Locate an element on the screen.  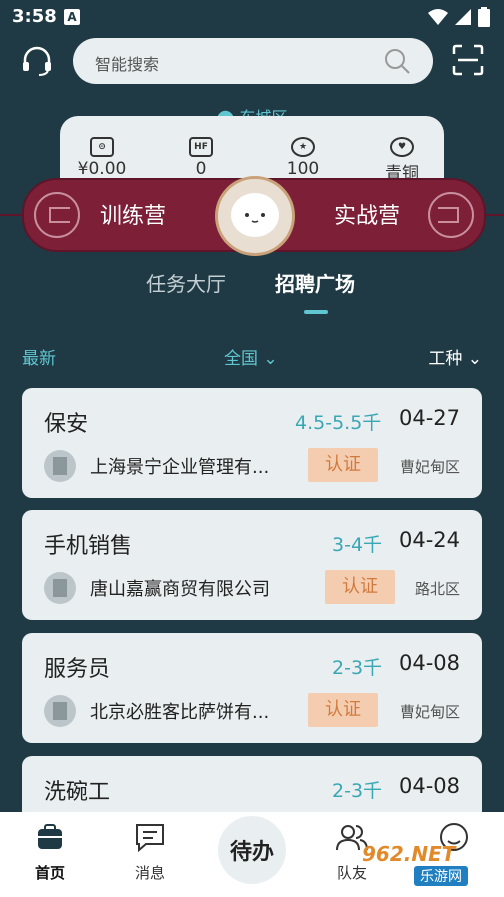
stat-hf: HF 0 is located at coordinates (201, 156).